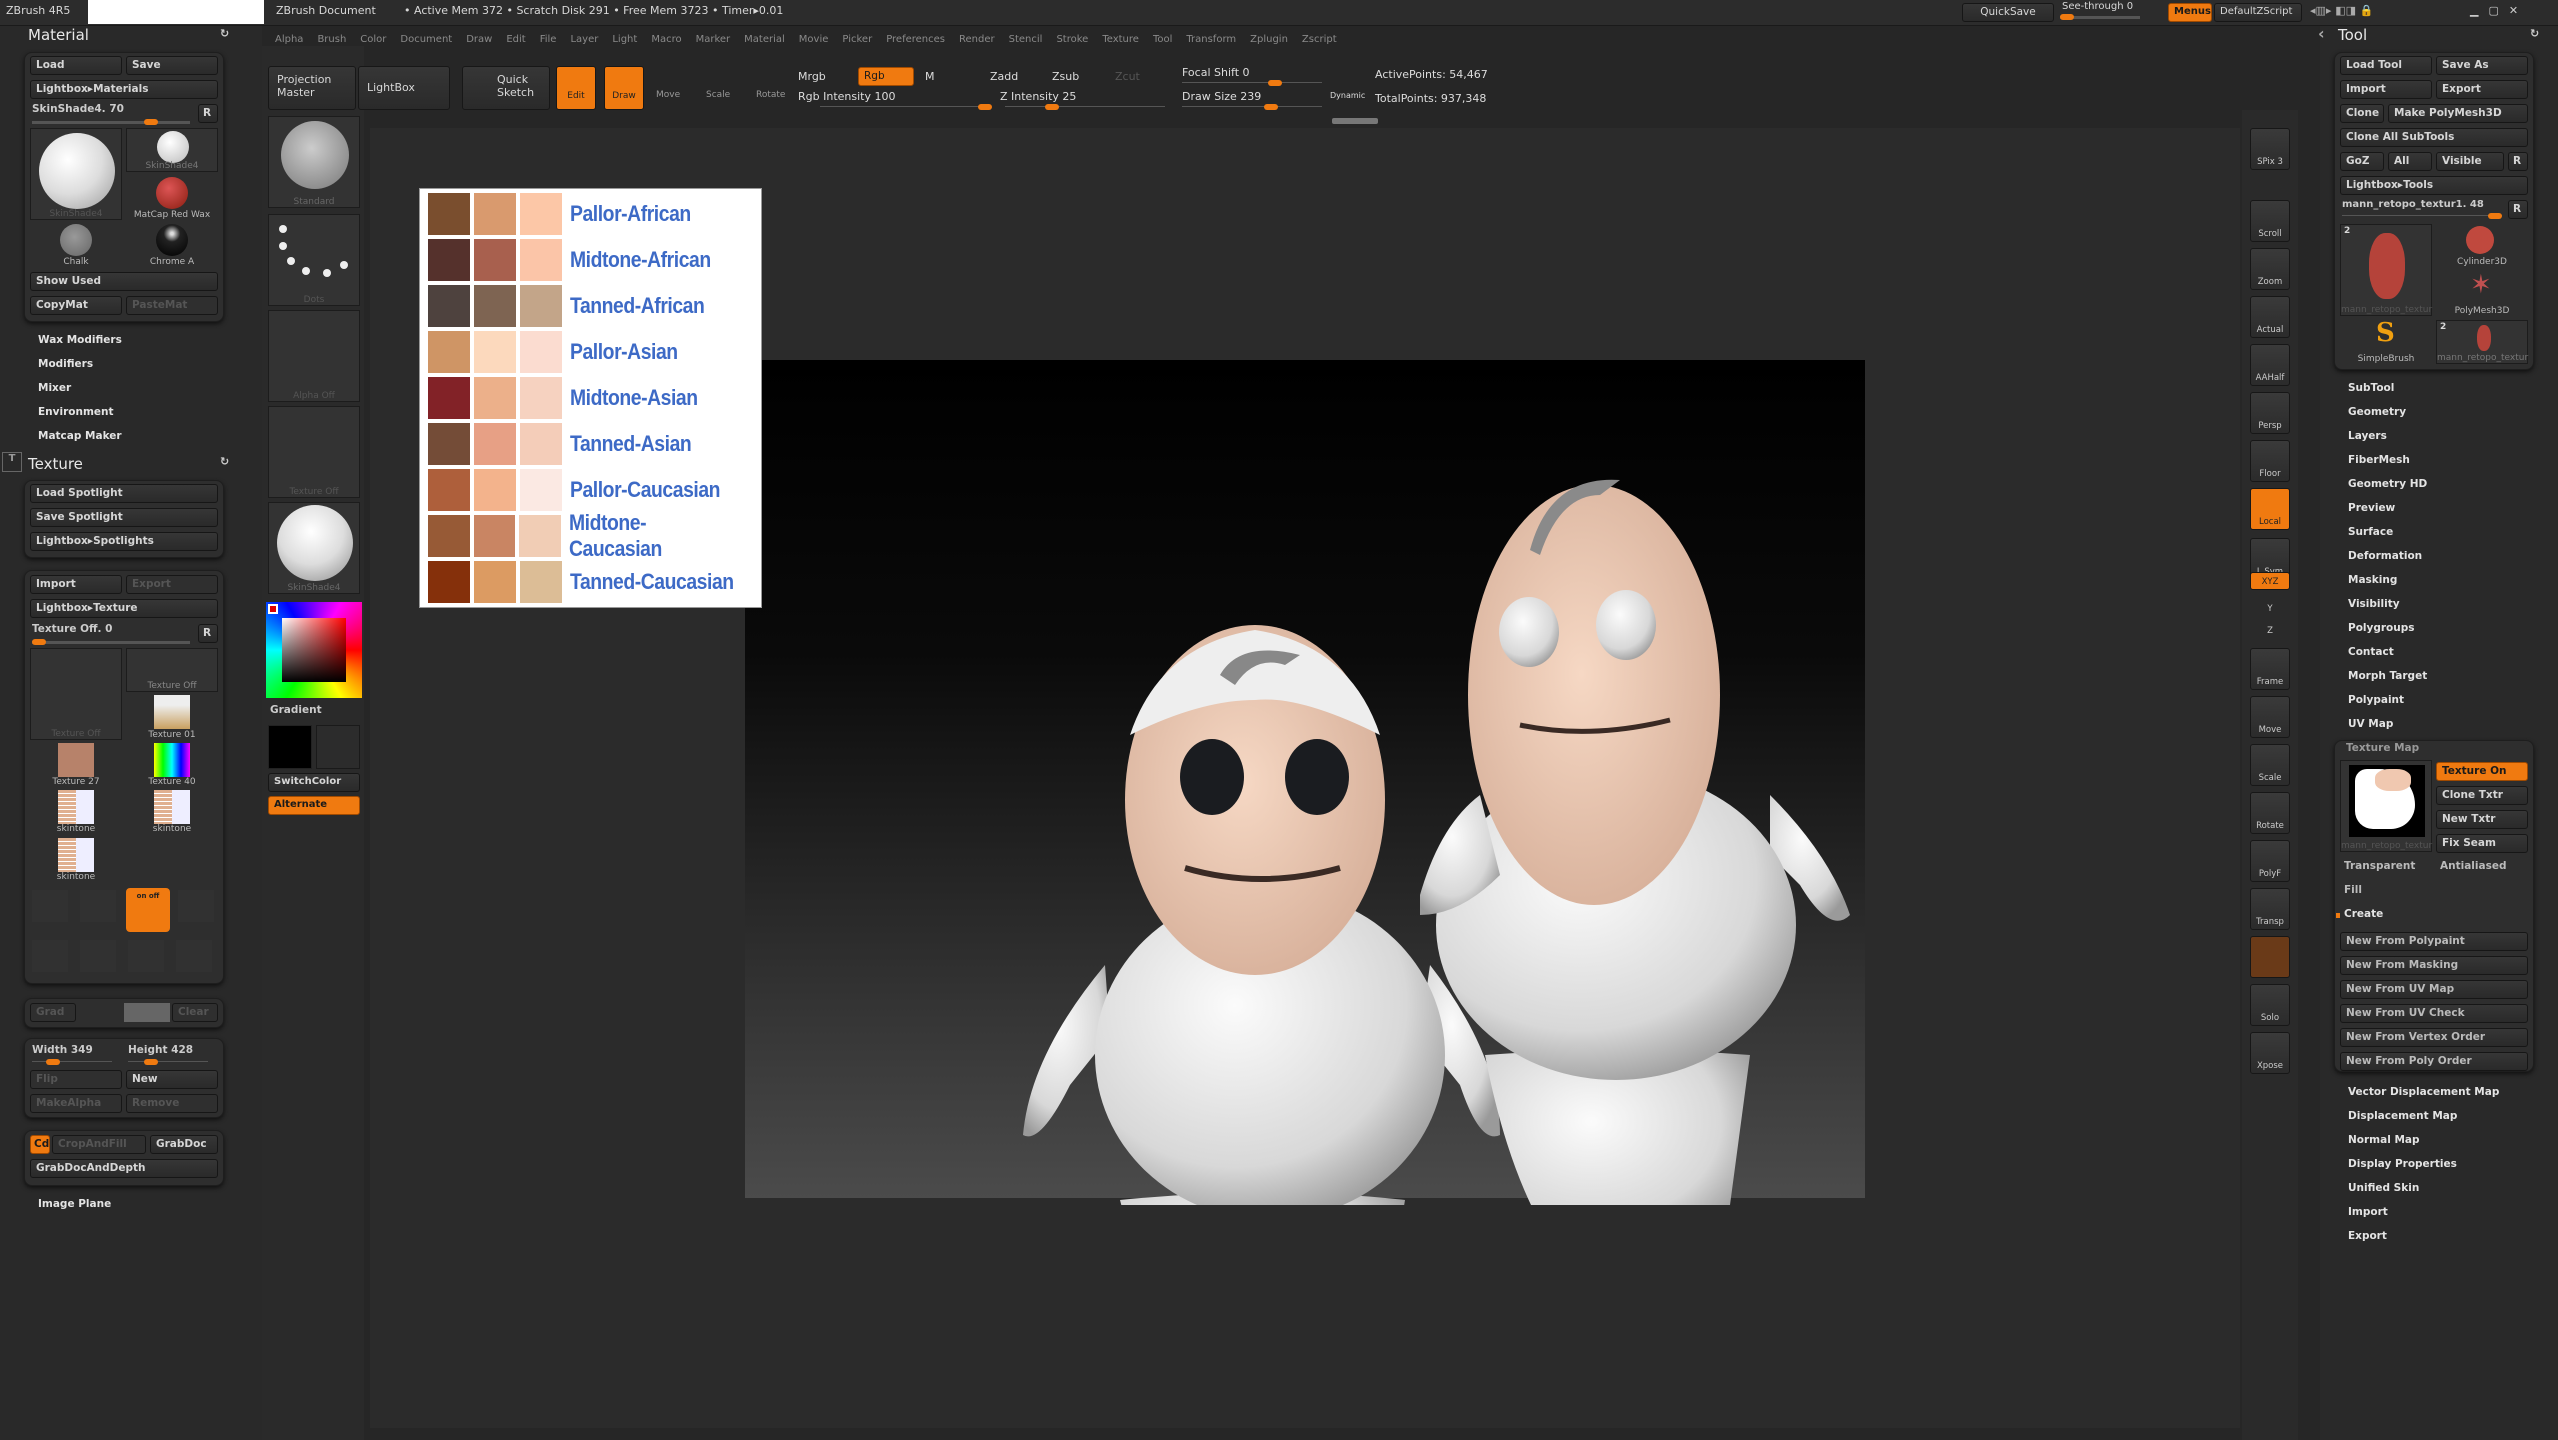 This screenshot has height=1440, width=2558. What do you see at coordinates (2367, 1236) in the screenshot?
I see `tool-section-export: Export` at bounding box center [2367, 1236].